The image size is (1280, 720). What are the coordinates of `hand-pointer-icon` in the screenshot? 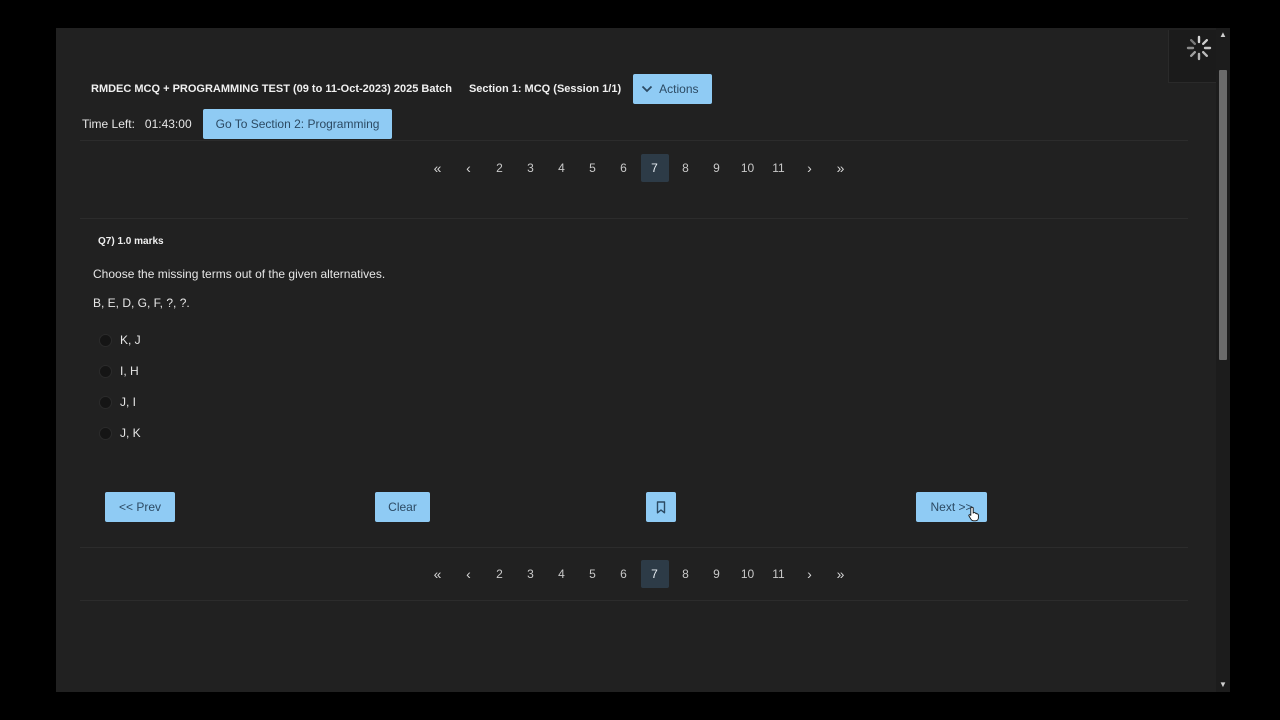 It's located at (973, 514).